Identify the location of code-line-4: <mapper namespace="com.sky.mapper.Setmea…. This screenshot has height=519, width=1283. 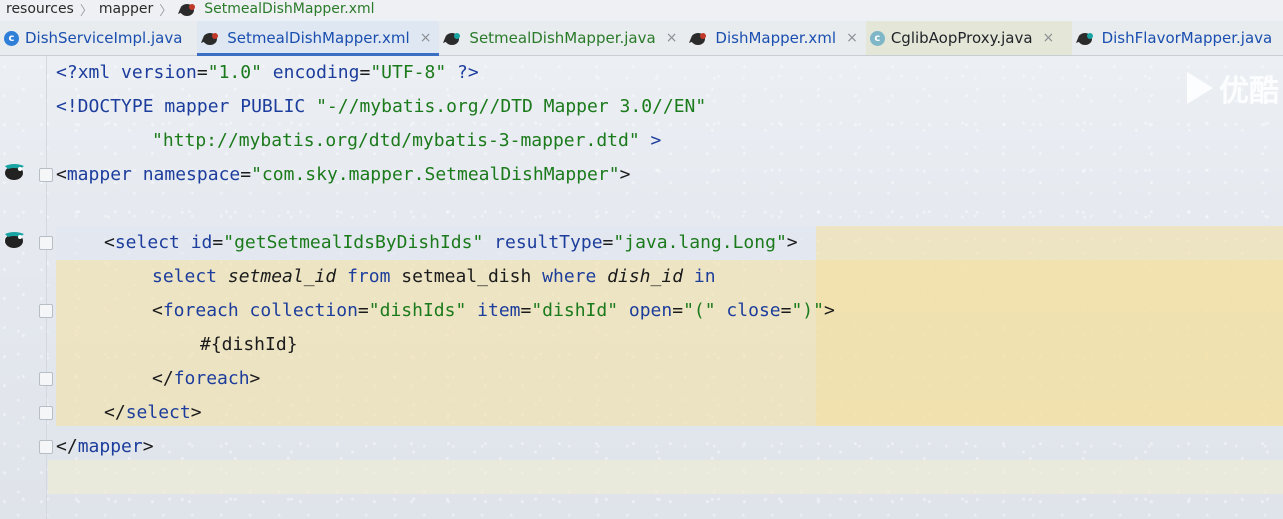
(343, 175).